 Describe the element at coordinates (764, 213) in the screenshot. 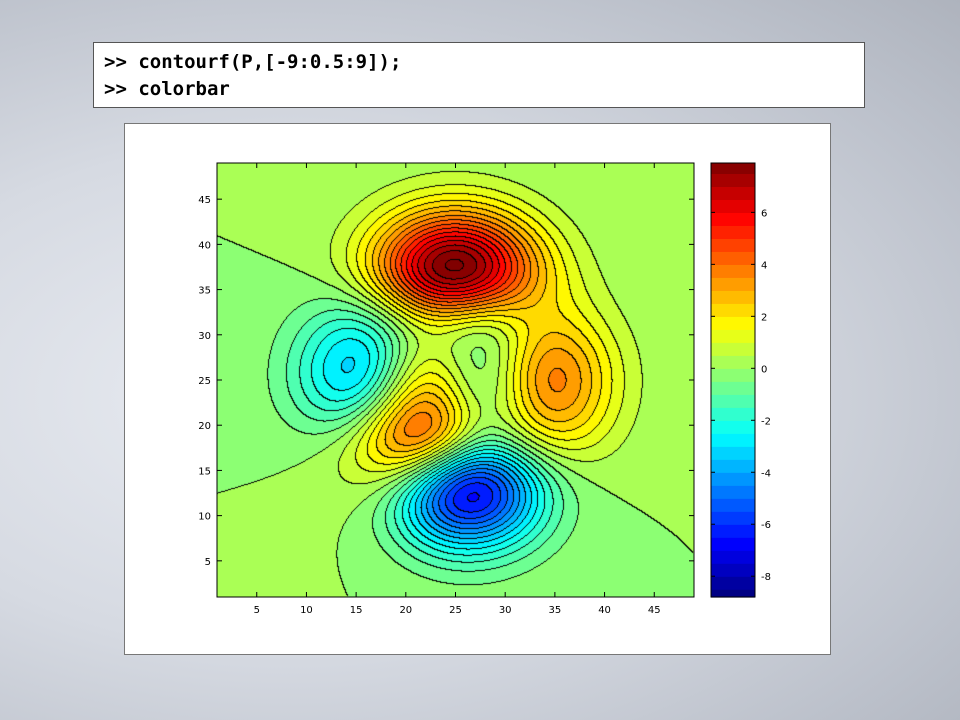

I see `colorbar-tick-label: 6` at that location.